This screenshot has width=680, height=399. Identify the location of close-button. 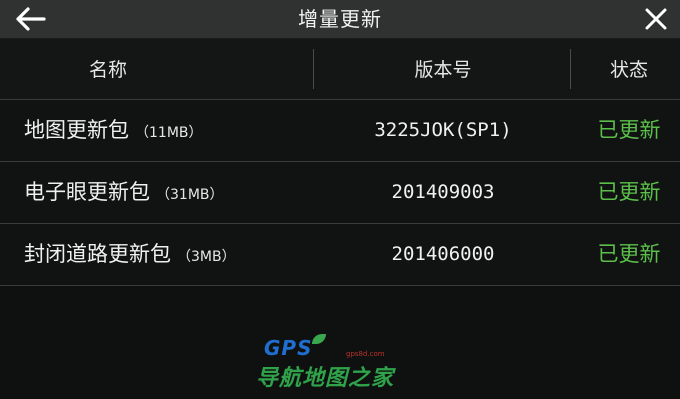
(656, 19).